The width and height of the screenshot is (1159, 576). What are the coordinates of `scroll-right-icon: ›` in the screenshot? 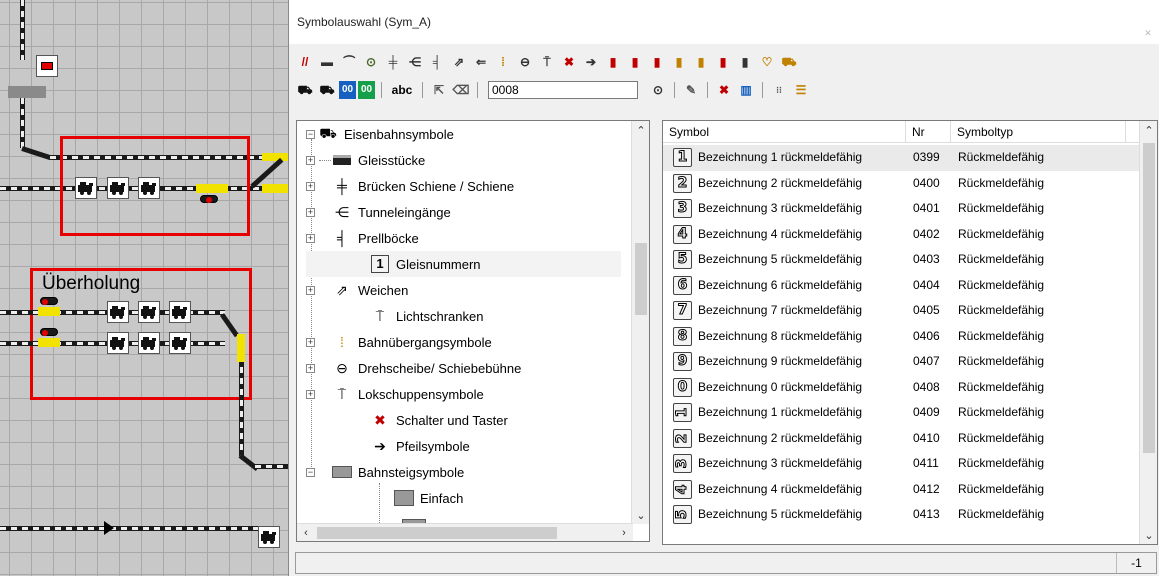 It's located at (624, 532).